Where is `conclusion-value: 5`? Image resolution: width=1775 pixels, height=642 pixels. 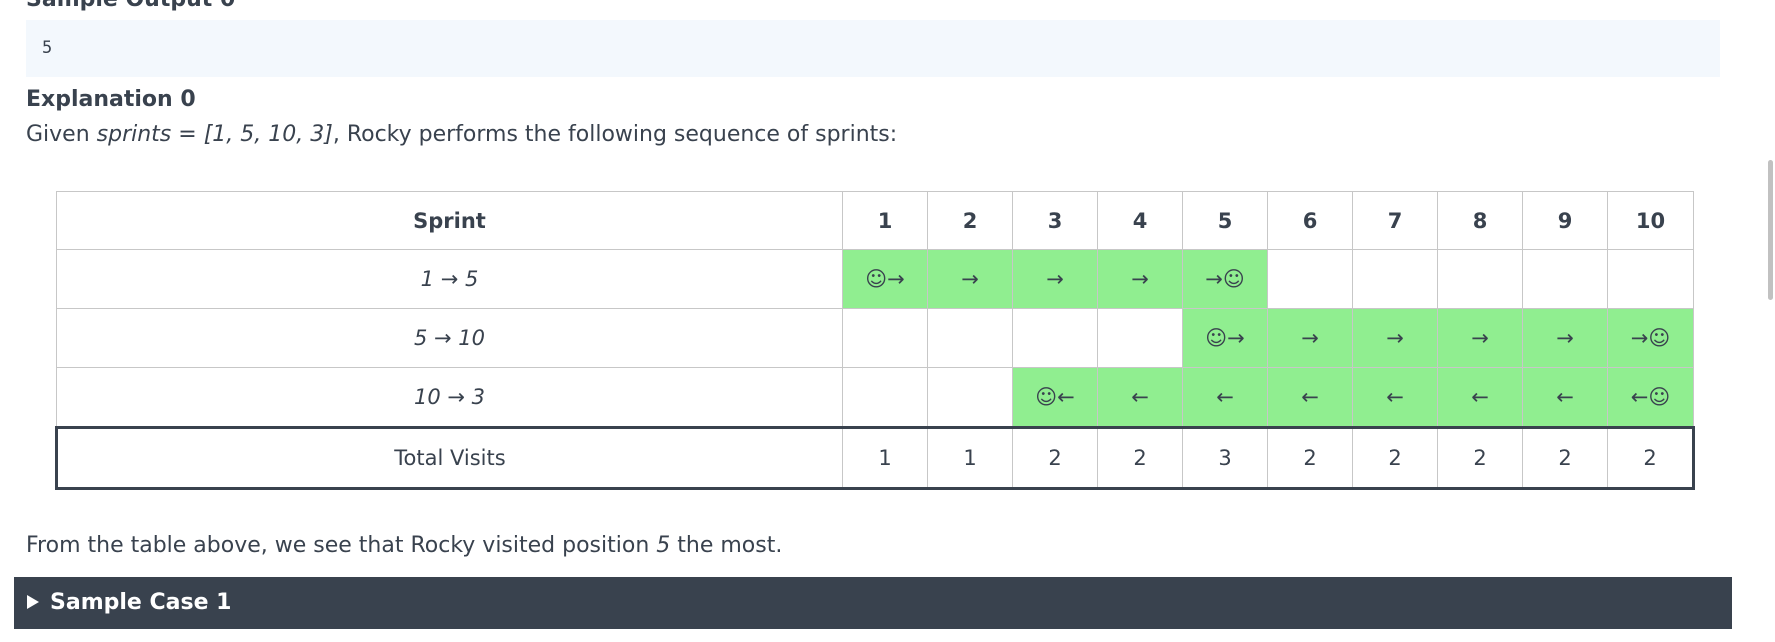 conclusion-value: 5 is located at coordinates (663, 545).